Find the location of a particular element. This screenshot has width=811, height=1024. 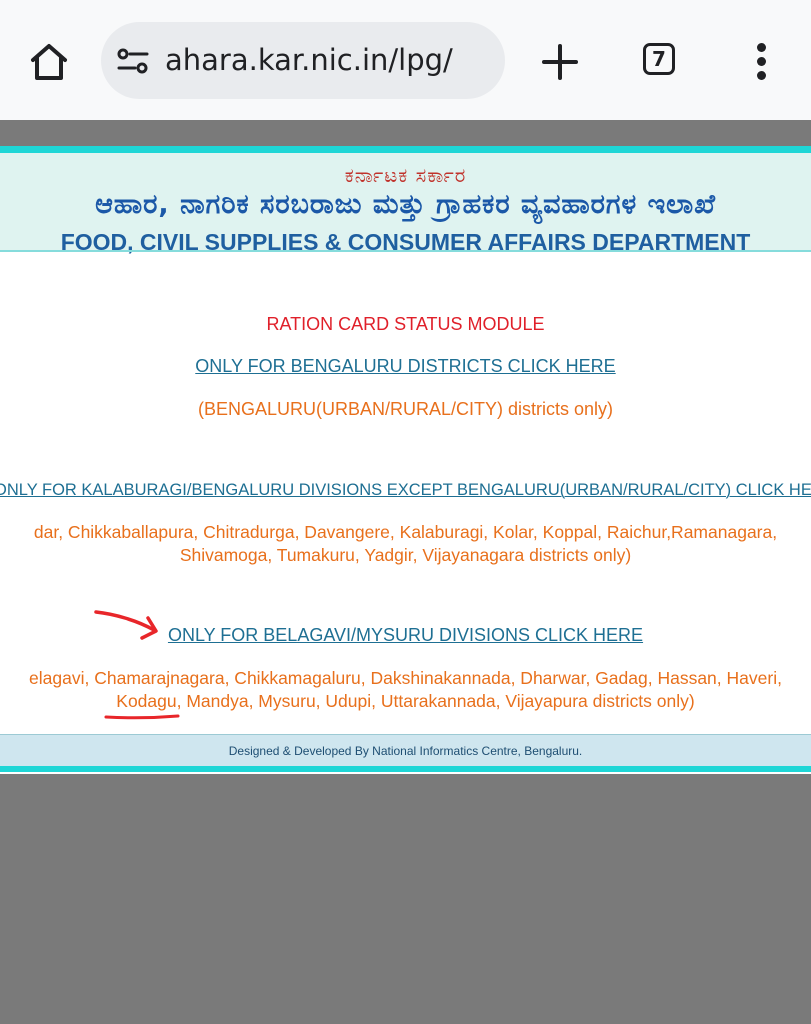

tab-switcher-button: 7 is located at coordinates (659, 59).